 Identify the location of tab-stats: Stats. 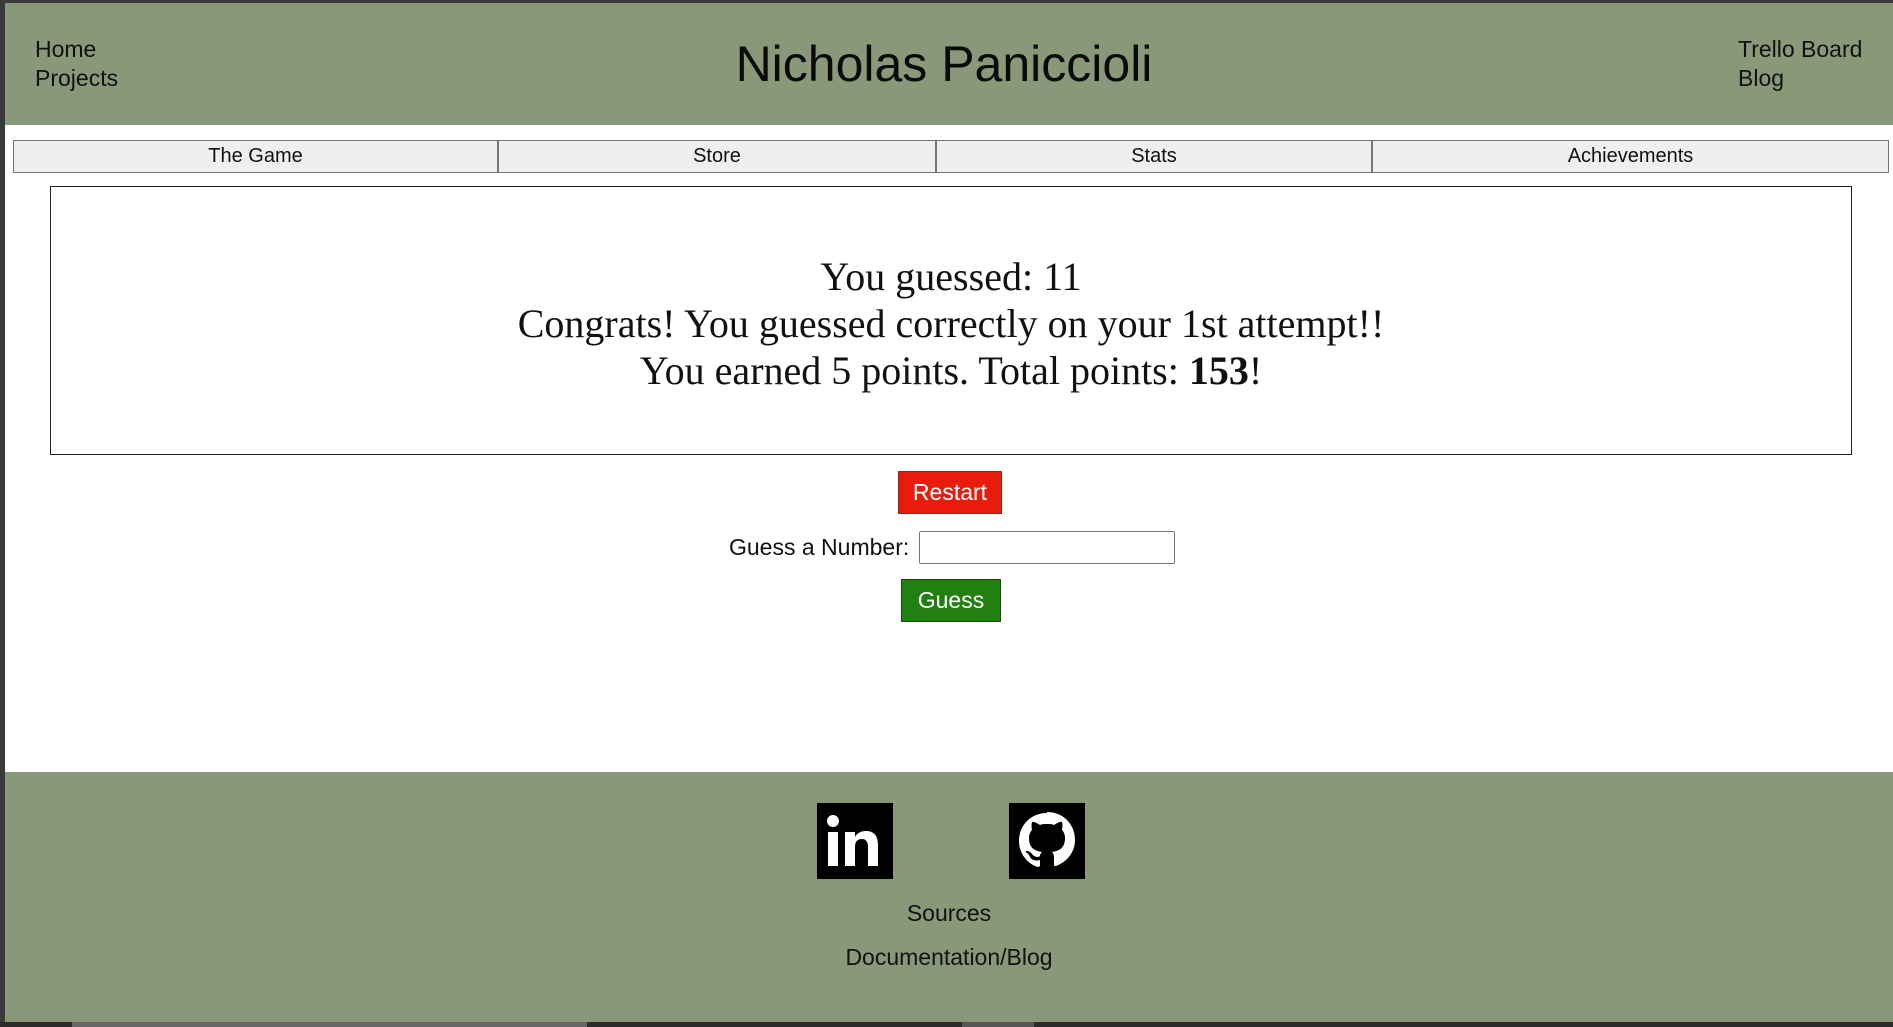
(1154, 156).